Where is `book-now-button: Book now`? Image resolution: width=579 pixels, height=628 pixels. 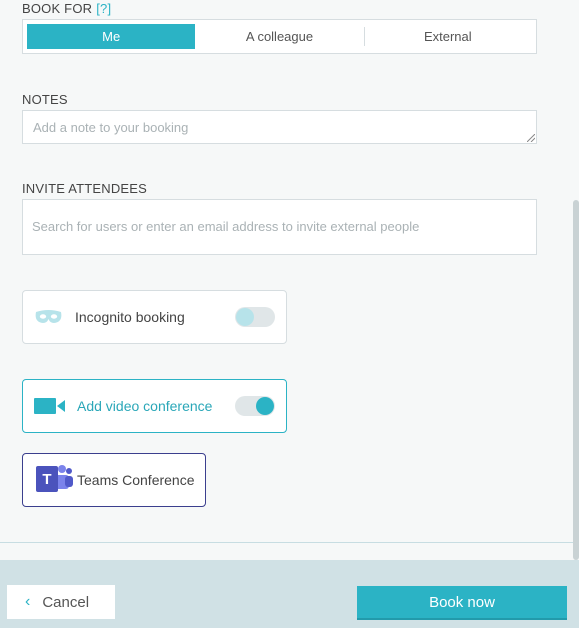 book-now-button: Book now is located at coordinates (462, 603).